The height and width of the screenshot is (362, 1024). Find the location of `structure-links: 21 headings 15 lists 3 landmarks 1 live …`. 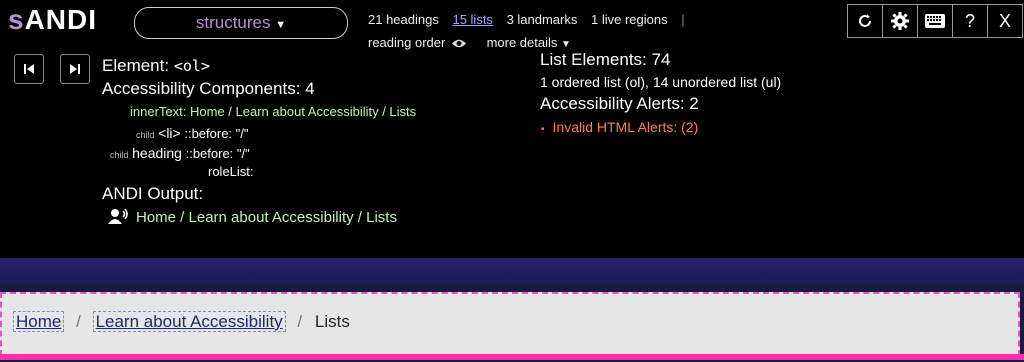

structure-links: 21 headings 15 lists 3 landmarks 1 live … is located at coordinates (531, 19).